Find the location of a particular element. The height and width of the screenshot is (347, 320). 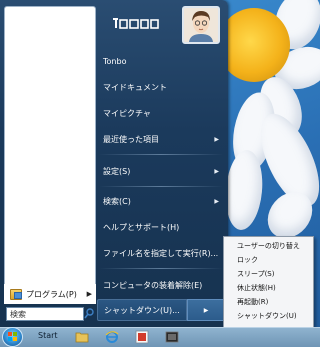

menu-item-undock-computer: コンピュータの装着解除(E) is located at coordinates (161, 285).